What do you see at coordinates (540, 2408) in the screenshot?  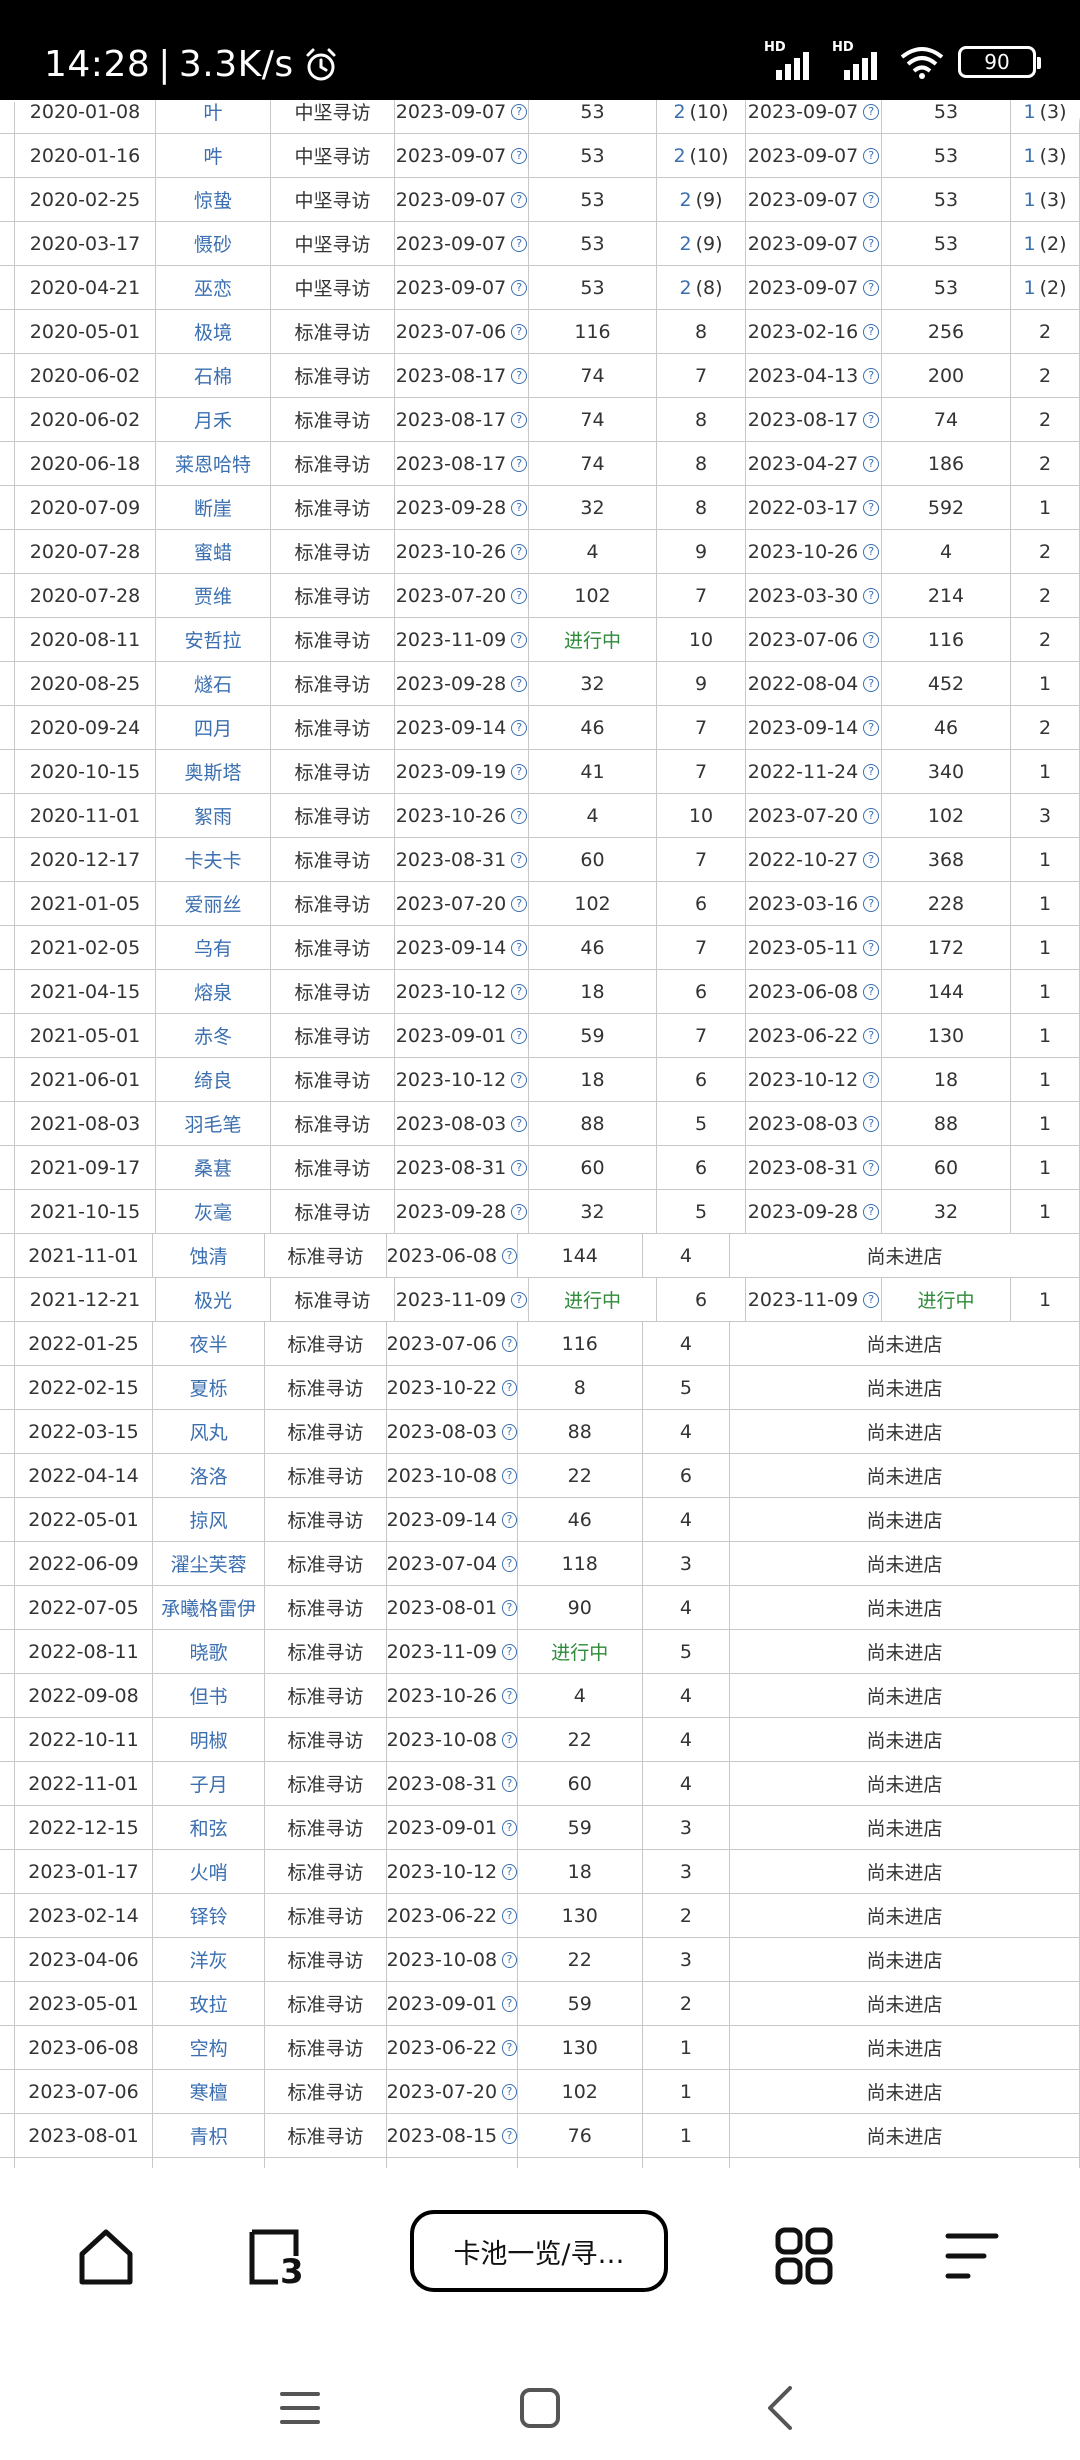 I see `system-home-button` at bounding box center [540, 2408].